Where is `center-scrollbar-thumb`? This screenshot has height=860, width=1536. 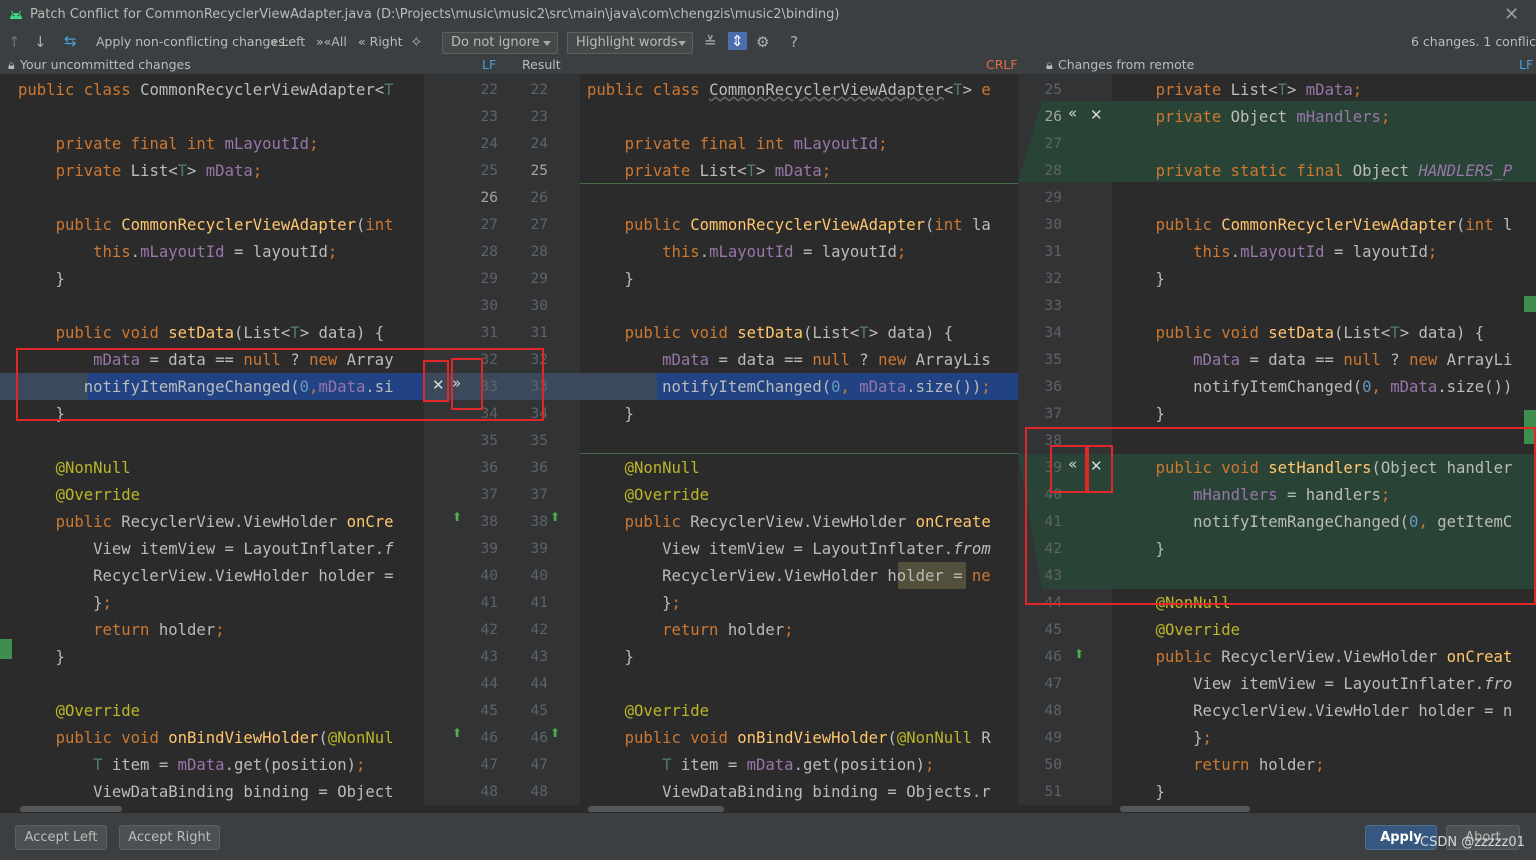
center-scrollbar-thumb is located at coordinates (656, 809).